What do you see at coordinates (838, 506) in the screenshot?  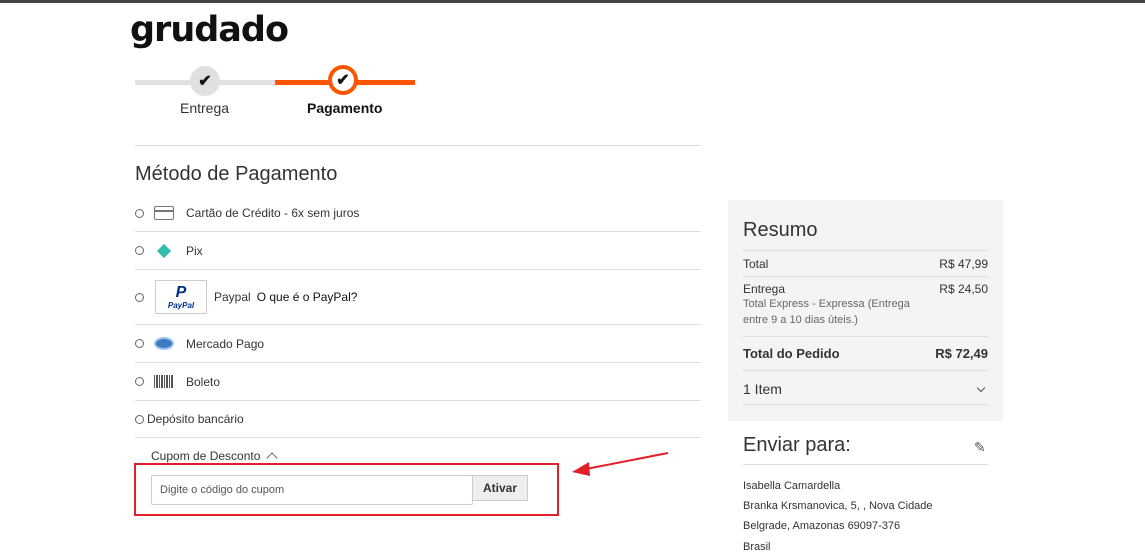 I see `ship-to-street: Branka Krsmanovica, 5, , Nova Cidade` at bounding box center [838, 506].